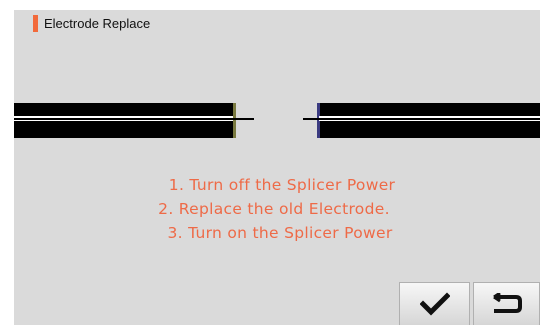 This screenshot has width=542, height=325. I want to click on title-bar: Electrode Replace, so click(91, 23).